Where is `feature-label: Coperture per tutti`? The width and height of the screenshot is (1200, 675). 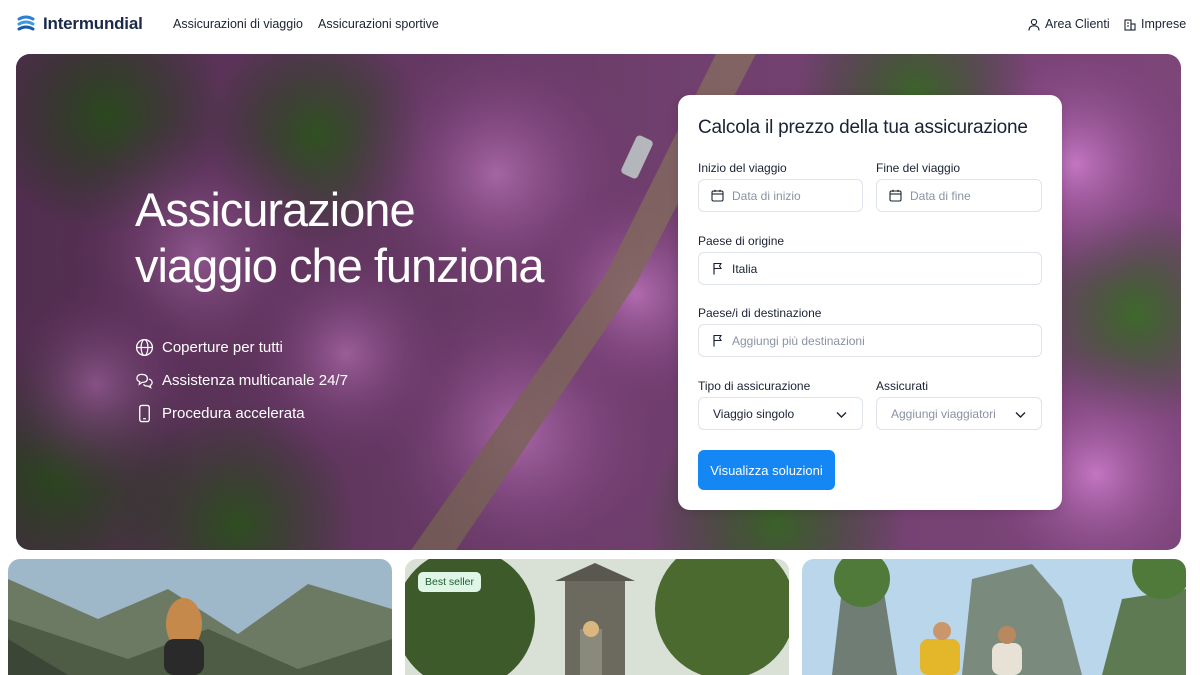
feature-label: Coperture per tutti is located at coordinates (222, 347).